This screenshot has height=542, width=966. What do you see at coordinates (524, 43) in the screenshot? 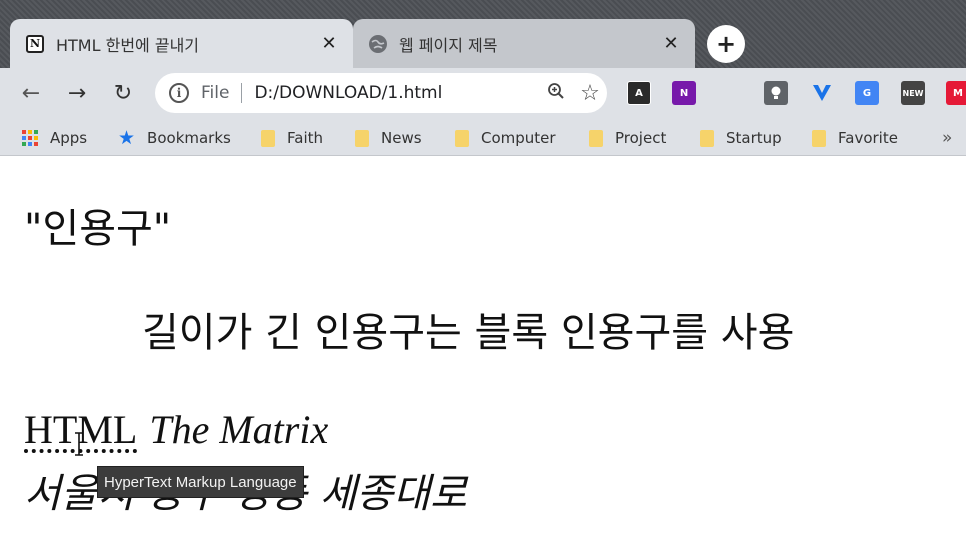
I see `tab-web-page-title: 웹 페이지 제목 ✕` at bounding box center [524, 43].